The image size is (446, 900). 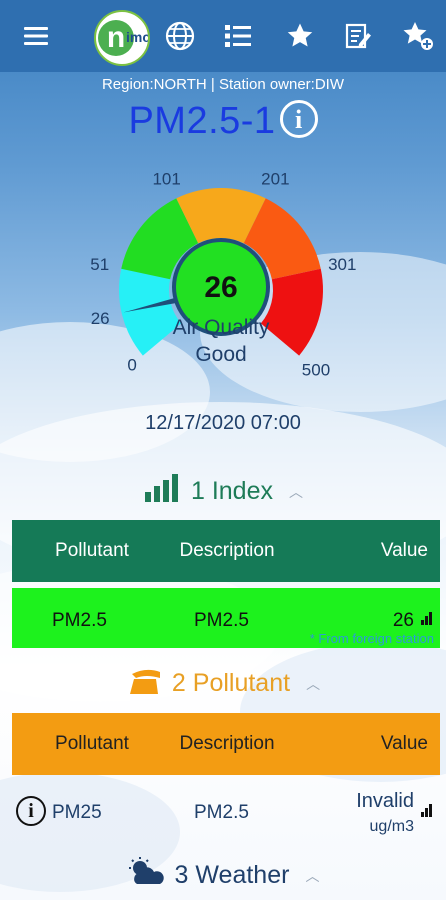 I want to click on aqi-gauge: 0 26 51 101 201 301 500 26 Air Quality Good, so click(x=223, y=275).